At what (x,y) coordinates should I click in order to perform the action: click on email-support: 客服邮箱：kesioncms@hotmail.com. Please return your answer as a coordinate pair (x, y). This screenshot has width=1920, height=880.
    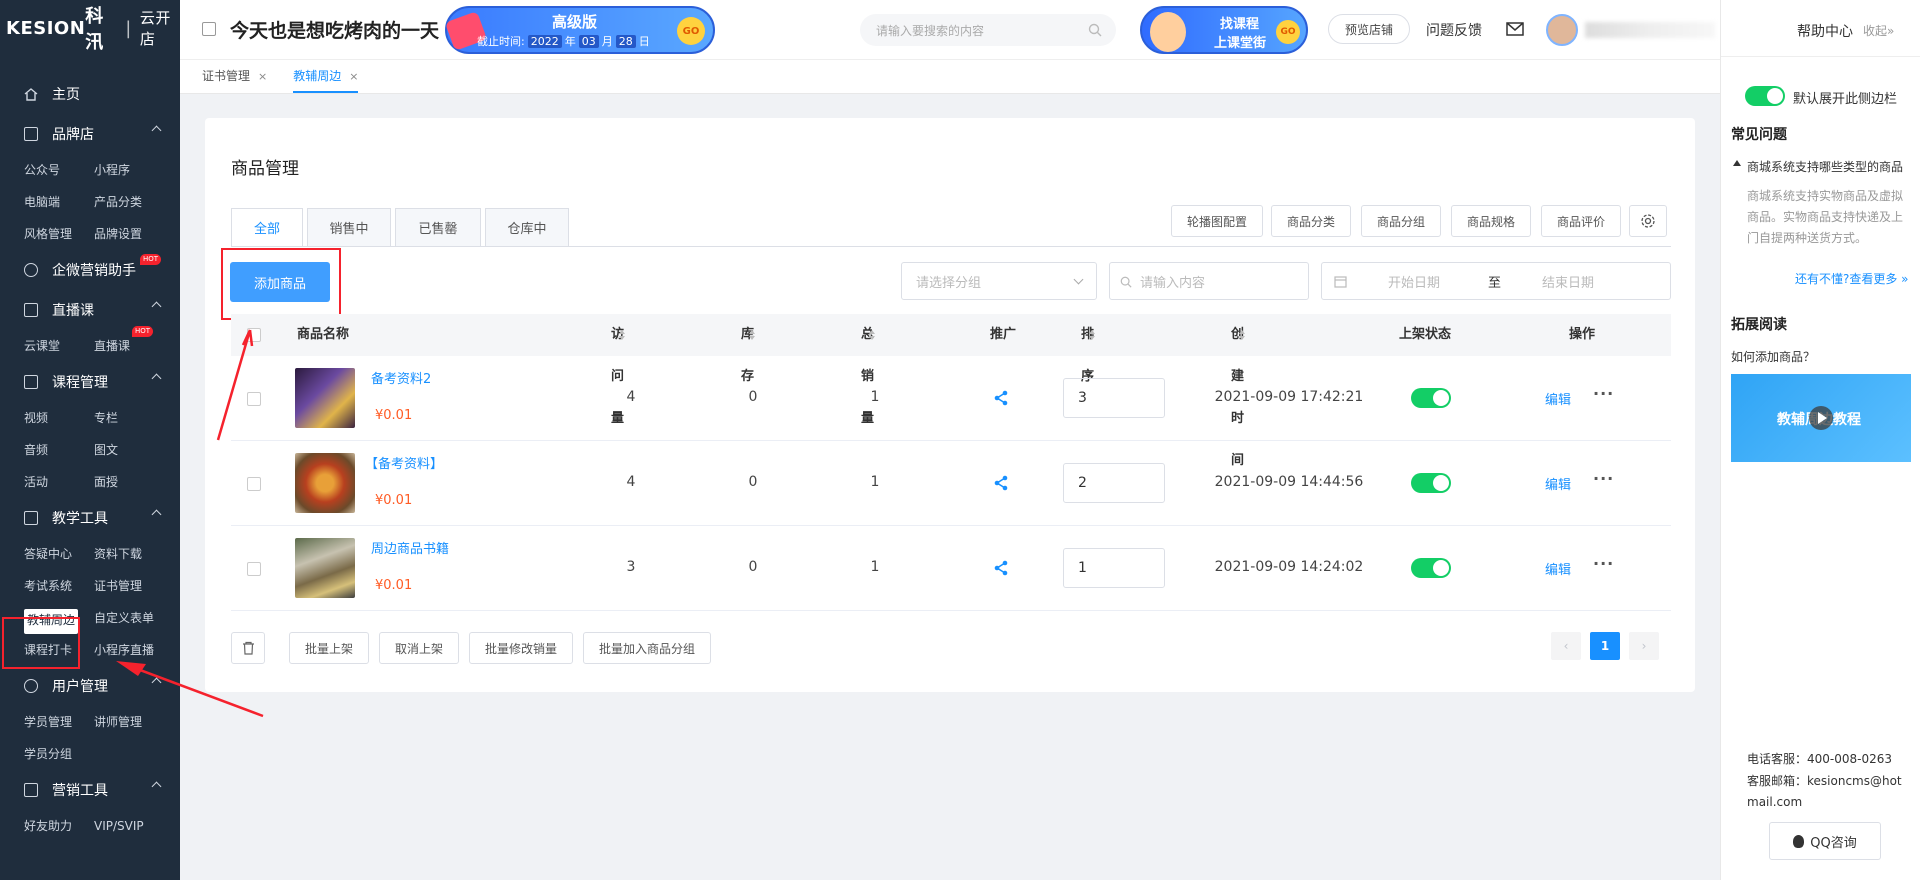
    Looking at the image, I should click on (1824, 791).